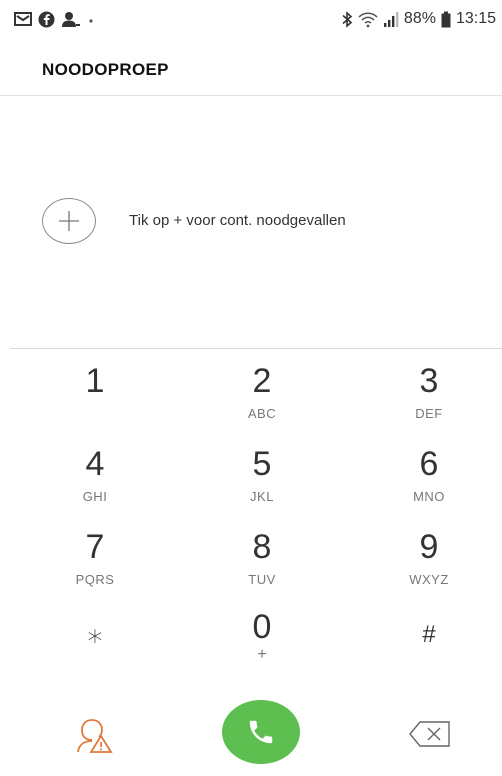 The image size is (502, 776). I want to click on plus-icon, so click(69, 221).